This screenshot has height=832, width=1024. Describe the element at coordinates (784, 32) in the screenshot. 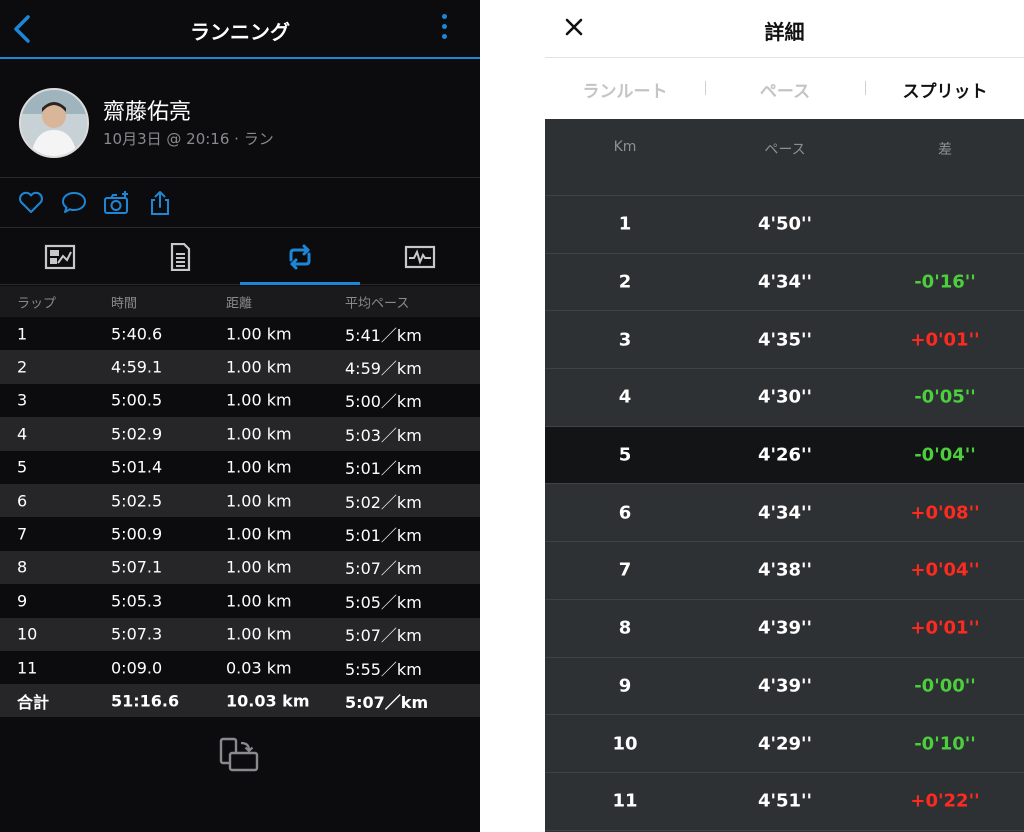

I see `details-title: 詳細` at that location.